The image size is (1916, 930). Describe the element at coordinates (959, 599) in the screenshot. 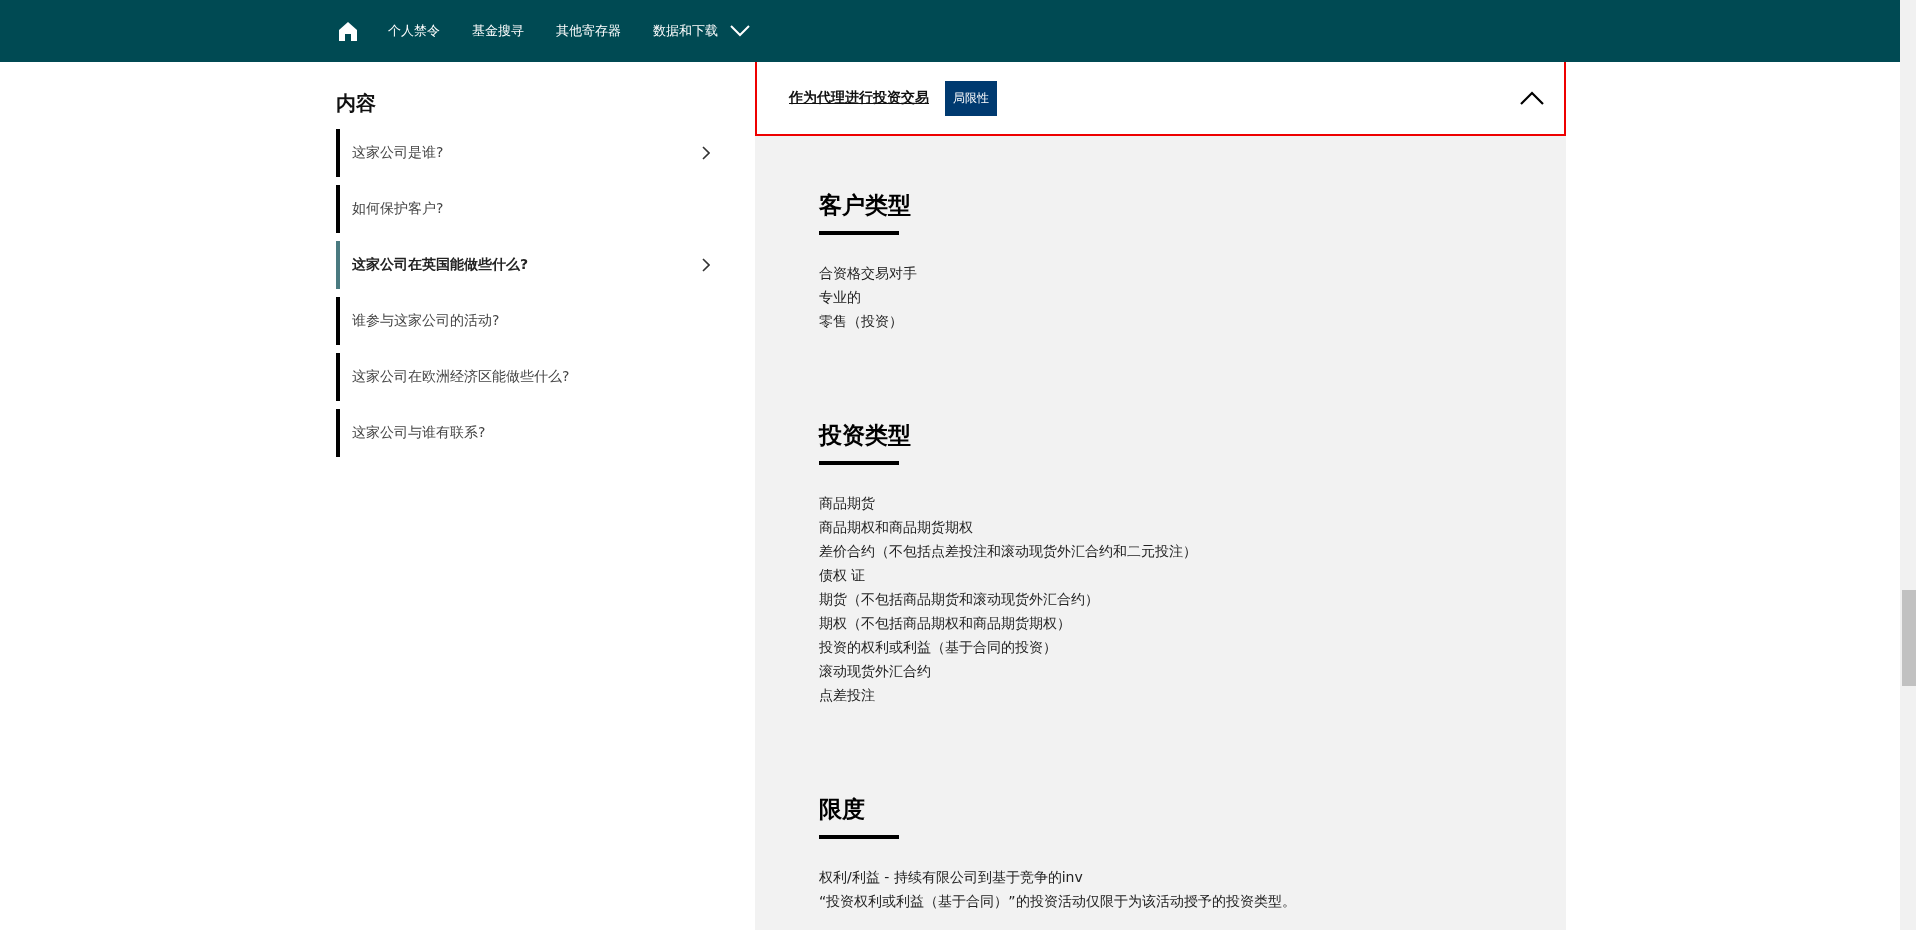

I see `list-text: 期货（不包括商品期货和滚动现货外汇合约）` at that location.